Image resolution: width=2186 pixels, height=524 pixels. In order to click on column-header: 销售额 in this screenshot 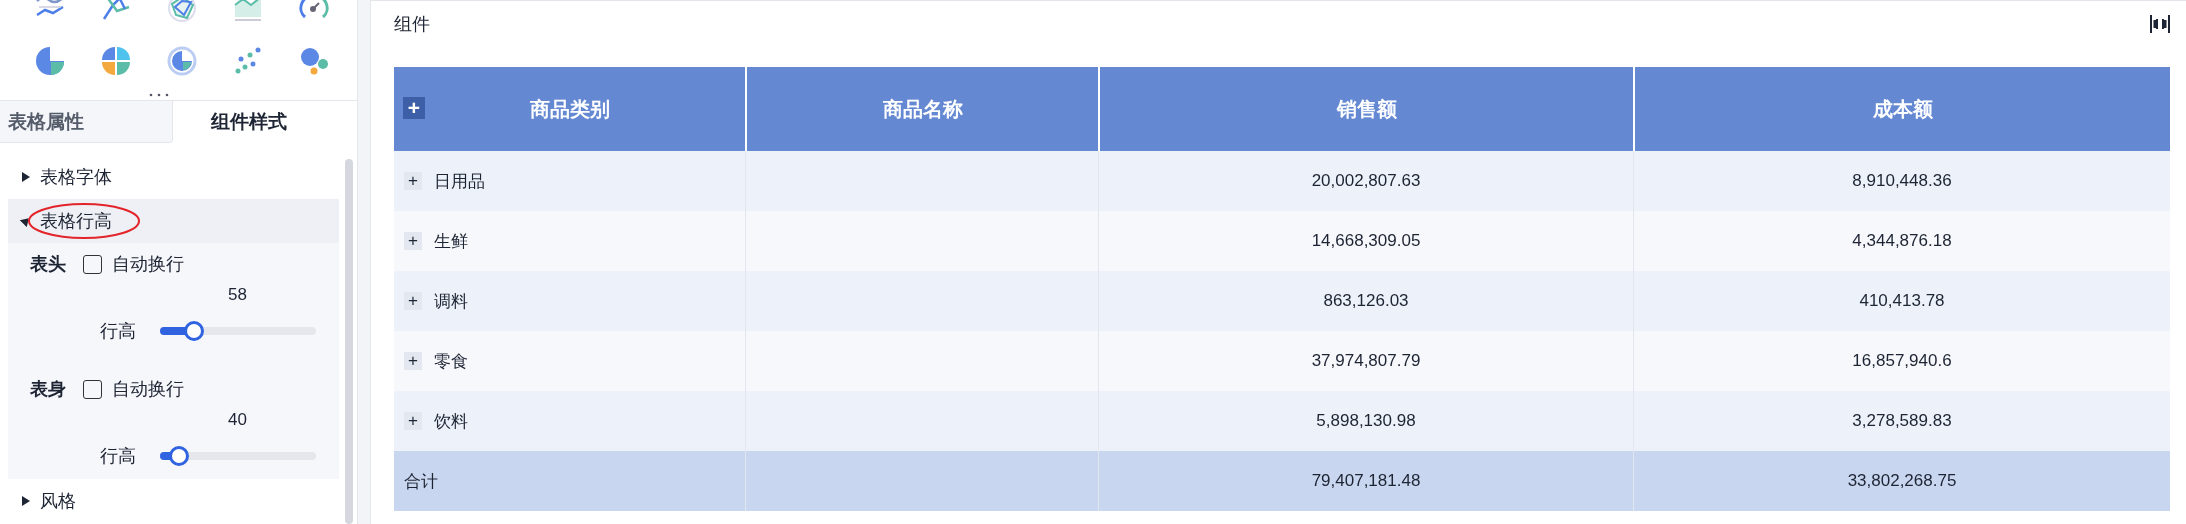, I will do `click(1365, 109)`.